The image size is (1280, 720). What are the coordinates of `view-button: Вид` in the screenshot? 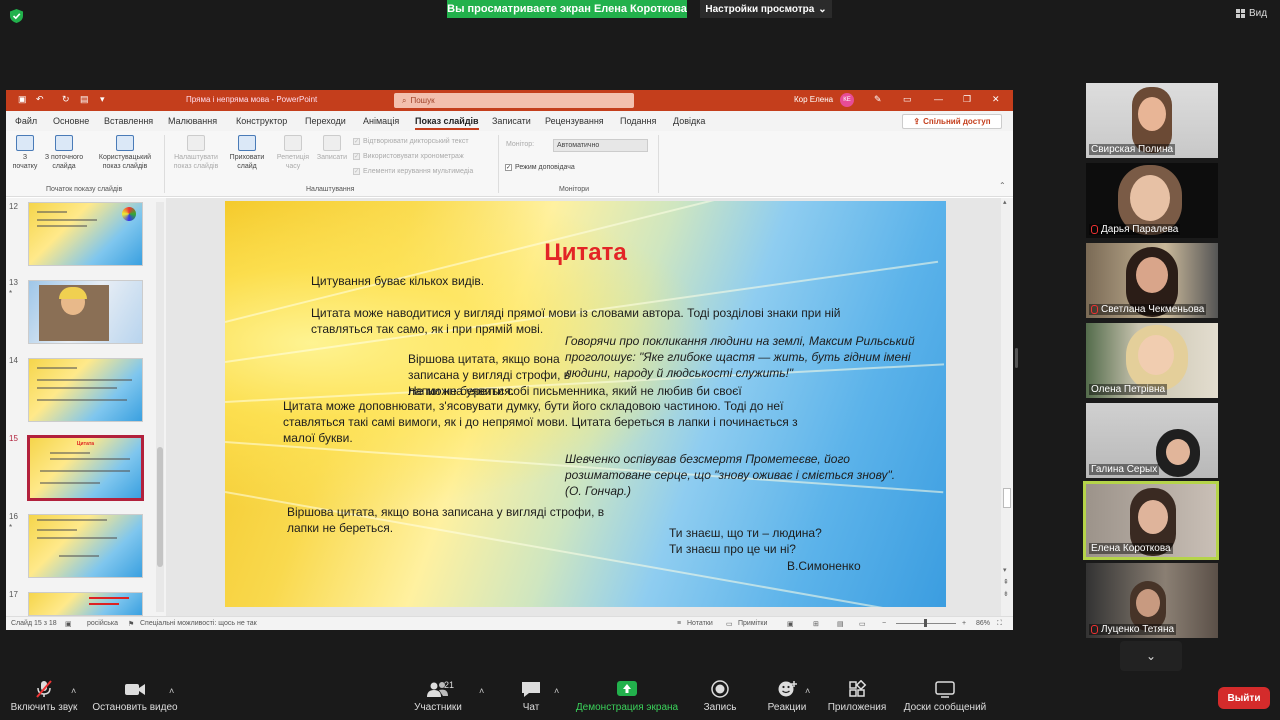 It's located at (1251, 13).